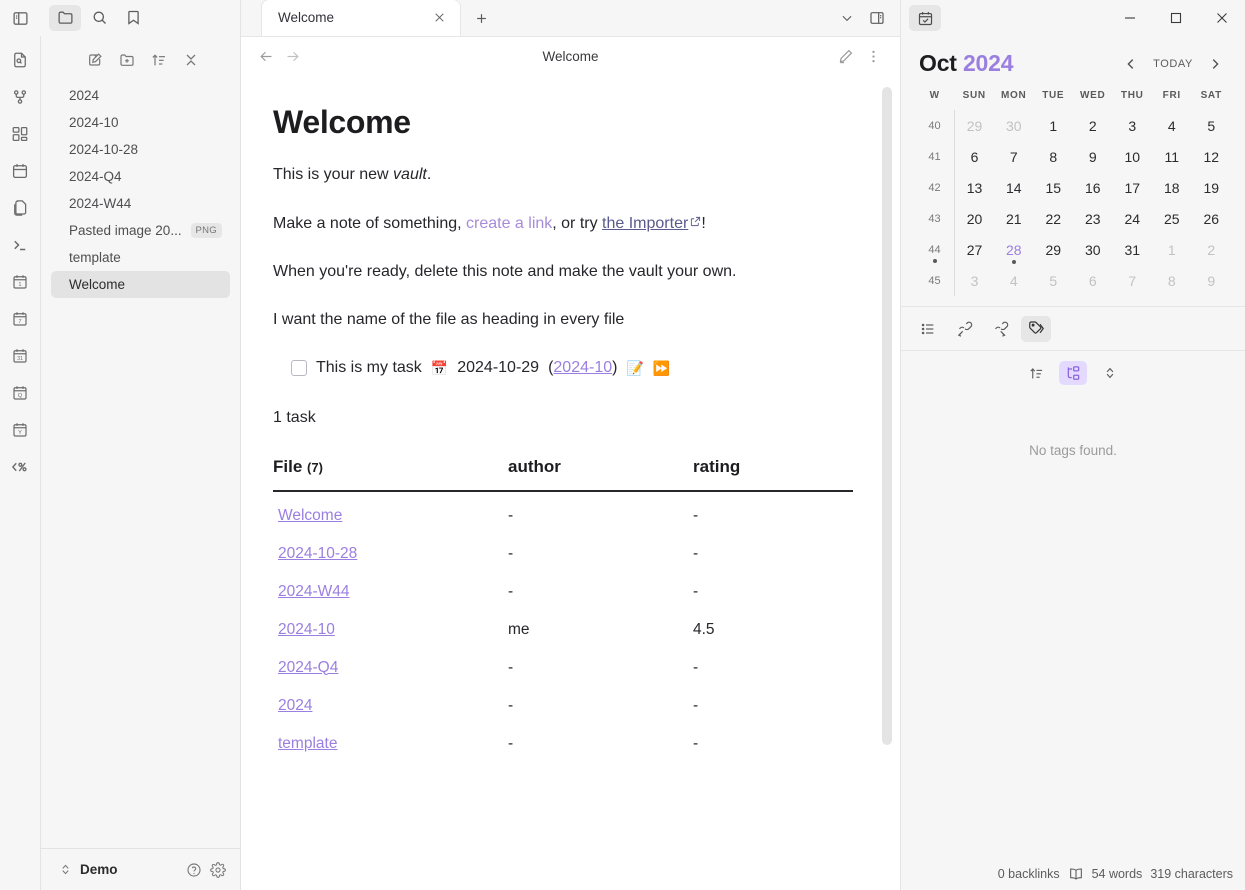 Image resolution: width=1245 pixels, height=890 pixels. I want to click on right-sidebar-toggle-icon, so click(877, 18).